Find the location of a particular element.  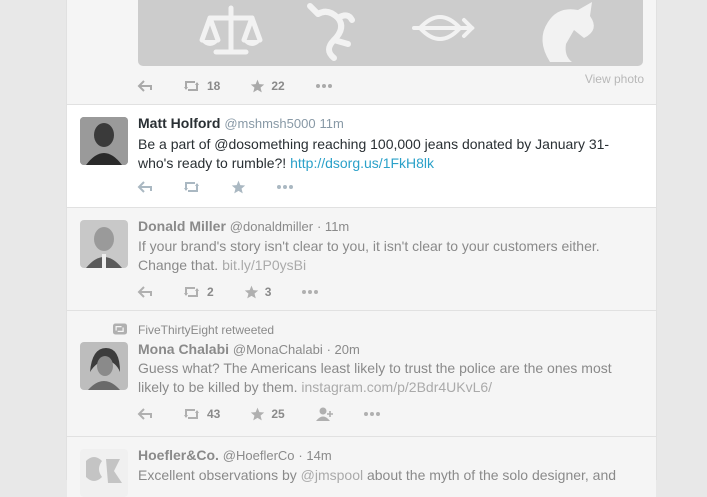

tweet-link: http://dsorg.us/1FkH8lk is located at coordinates (362, 163).